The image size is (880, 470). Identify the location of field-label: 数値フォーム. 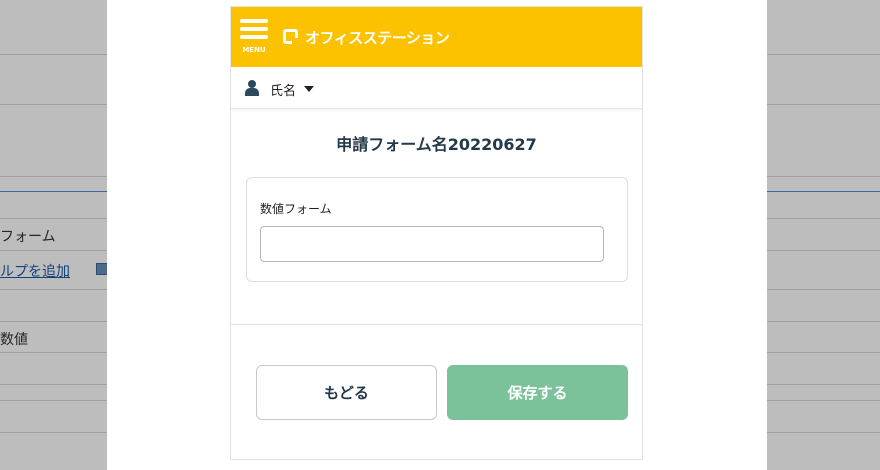
(296, 209).